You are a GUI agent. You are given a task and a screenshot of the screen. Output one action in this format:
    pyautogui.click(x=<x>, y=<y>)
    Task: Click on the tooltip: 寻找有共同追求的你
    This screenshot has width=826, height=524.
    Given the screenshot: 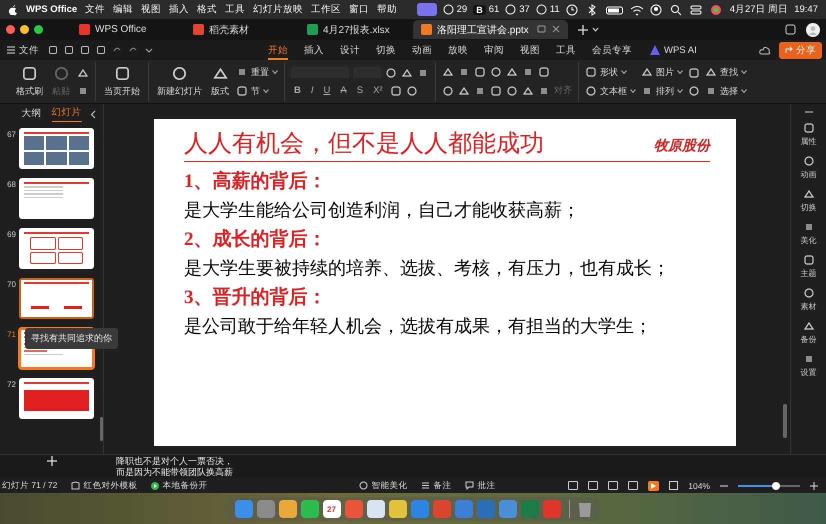 What is the action you would take?
    pyautogui.click(x=71, y=338)
    